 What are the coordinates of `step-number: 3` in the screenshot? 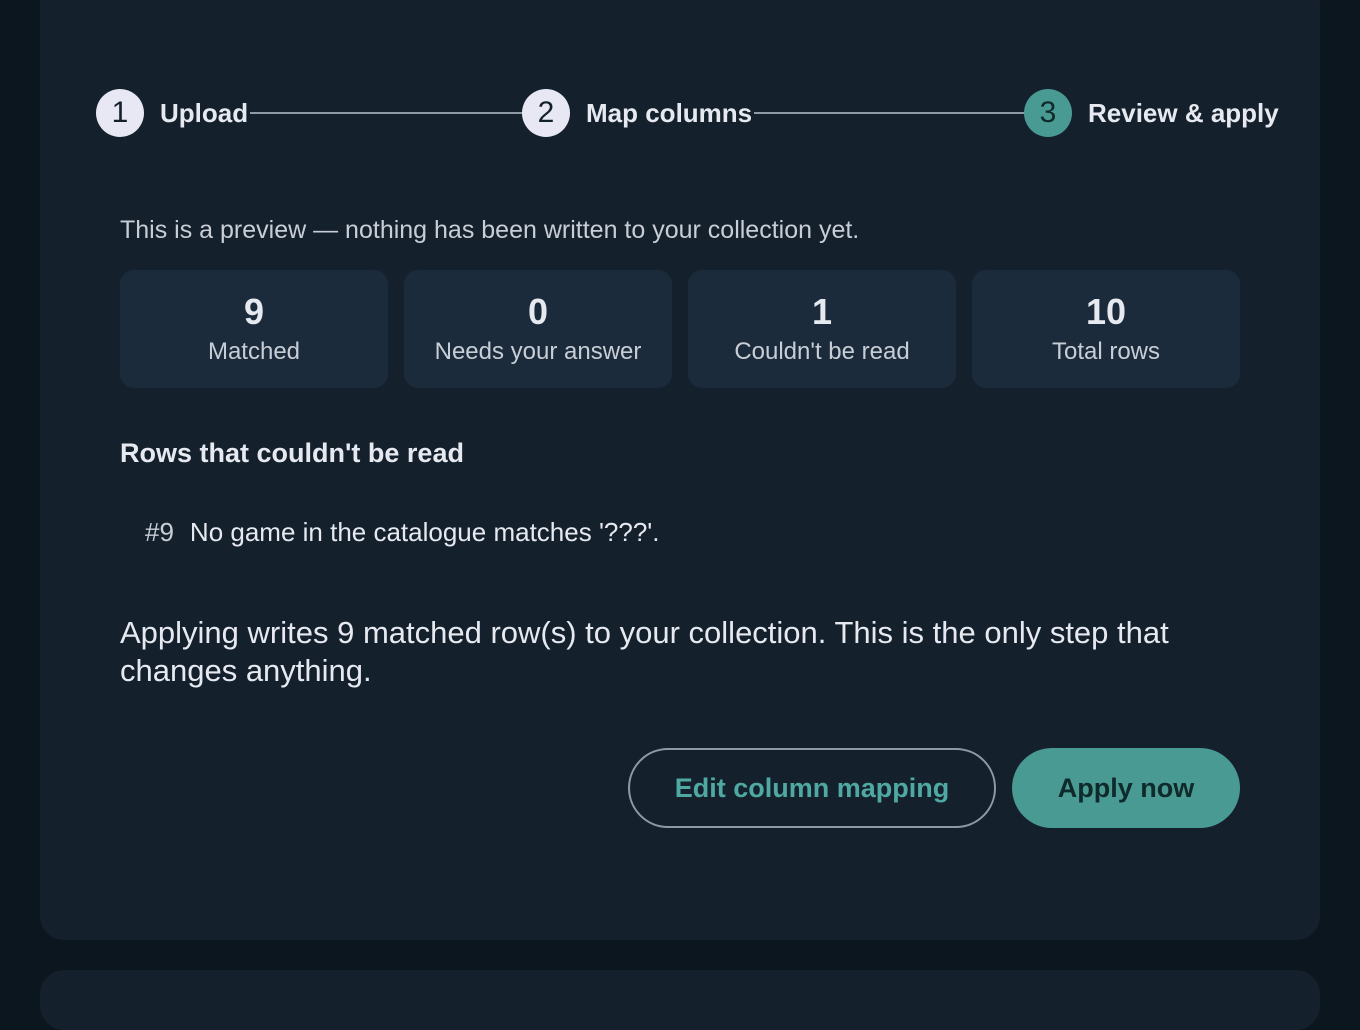 It's located at (1048, 113).